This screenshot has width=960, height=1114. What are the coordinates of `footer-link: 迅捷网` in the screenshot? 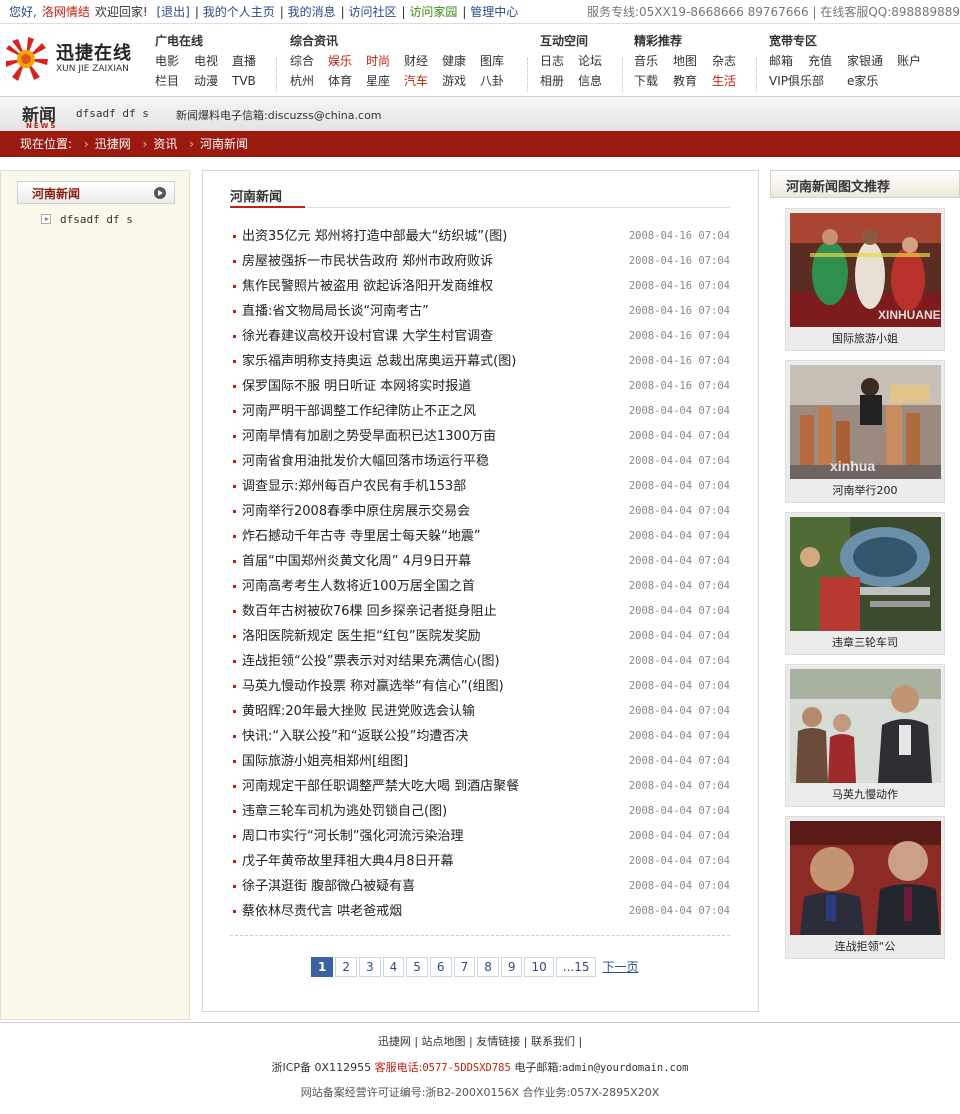 It's located at (394, 1041).